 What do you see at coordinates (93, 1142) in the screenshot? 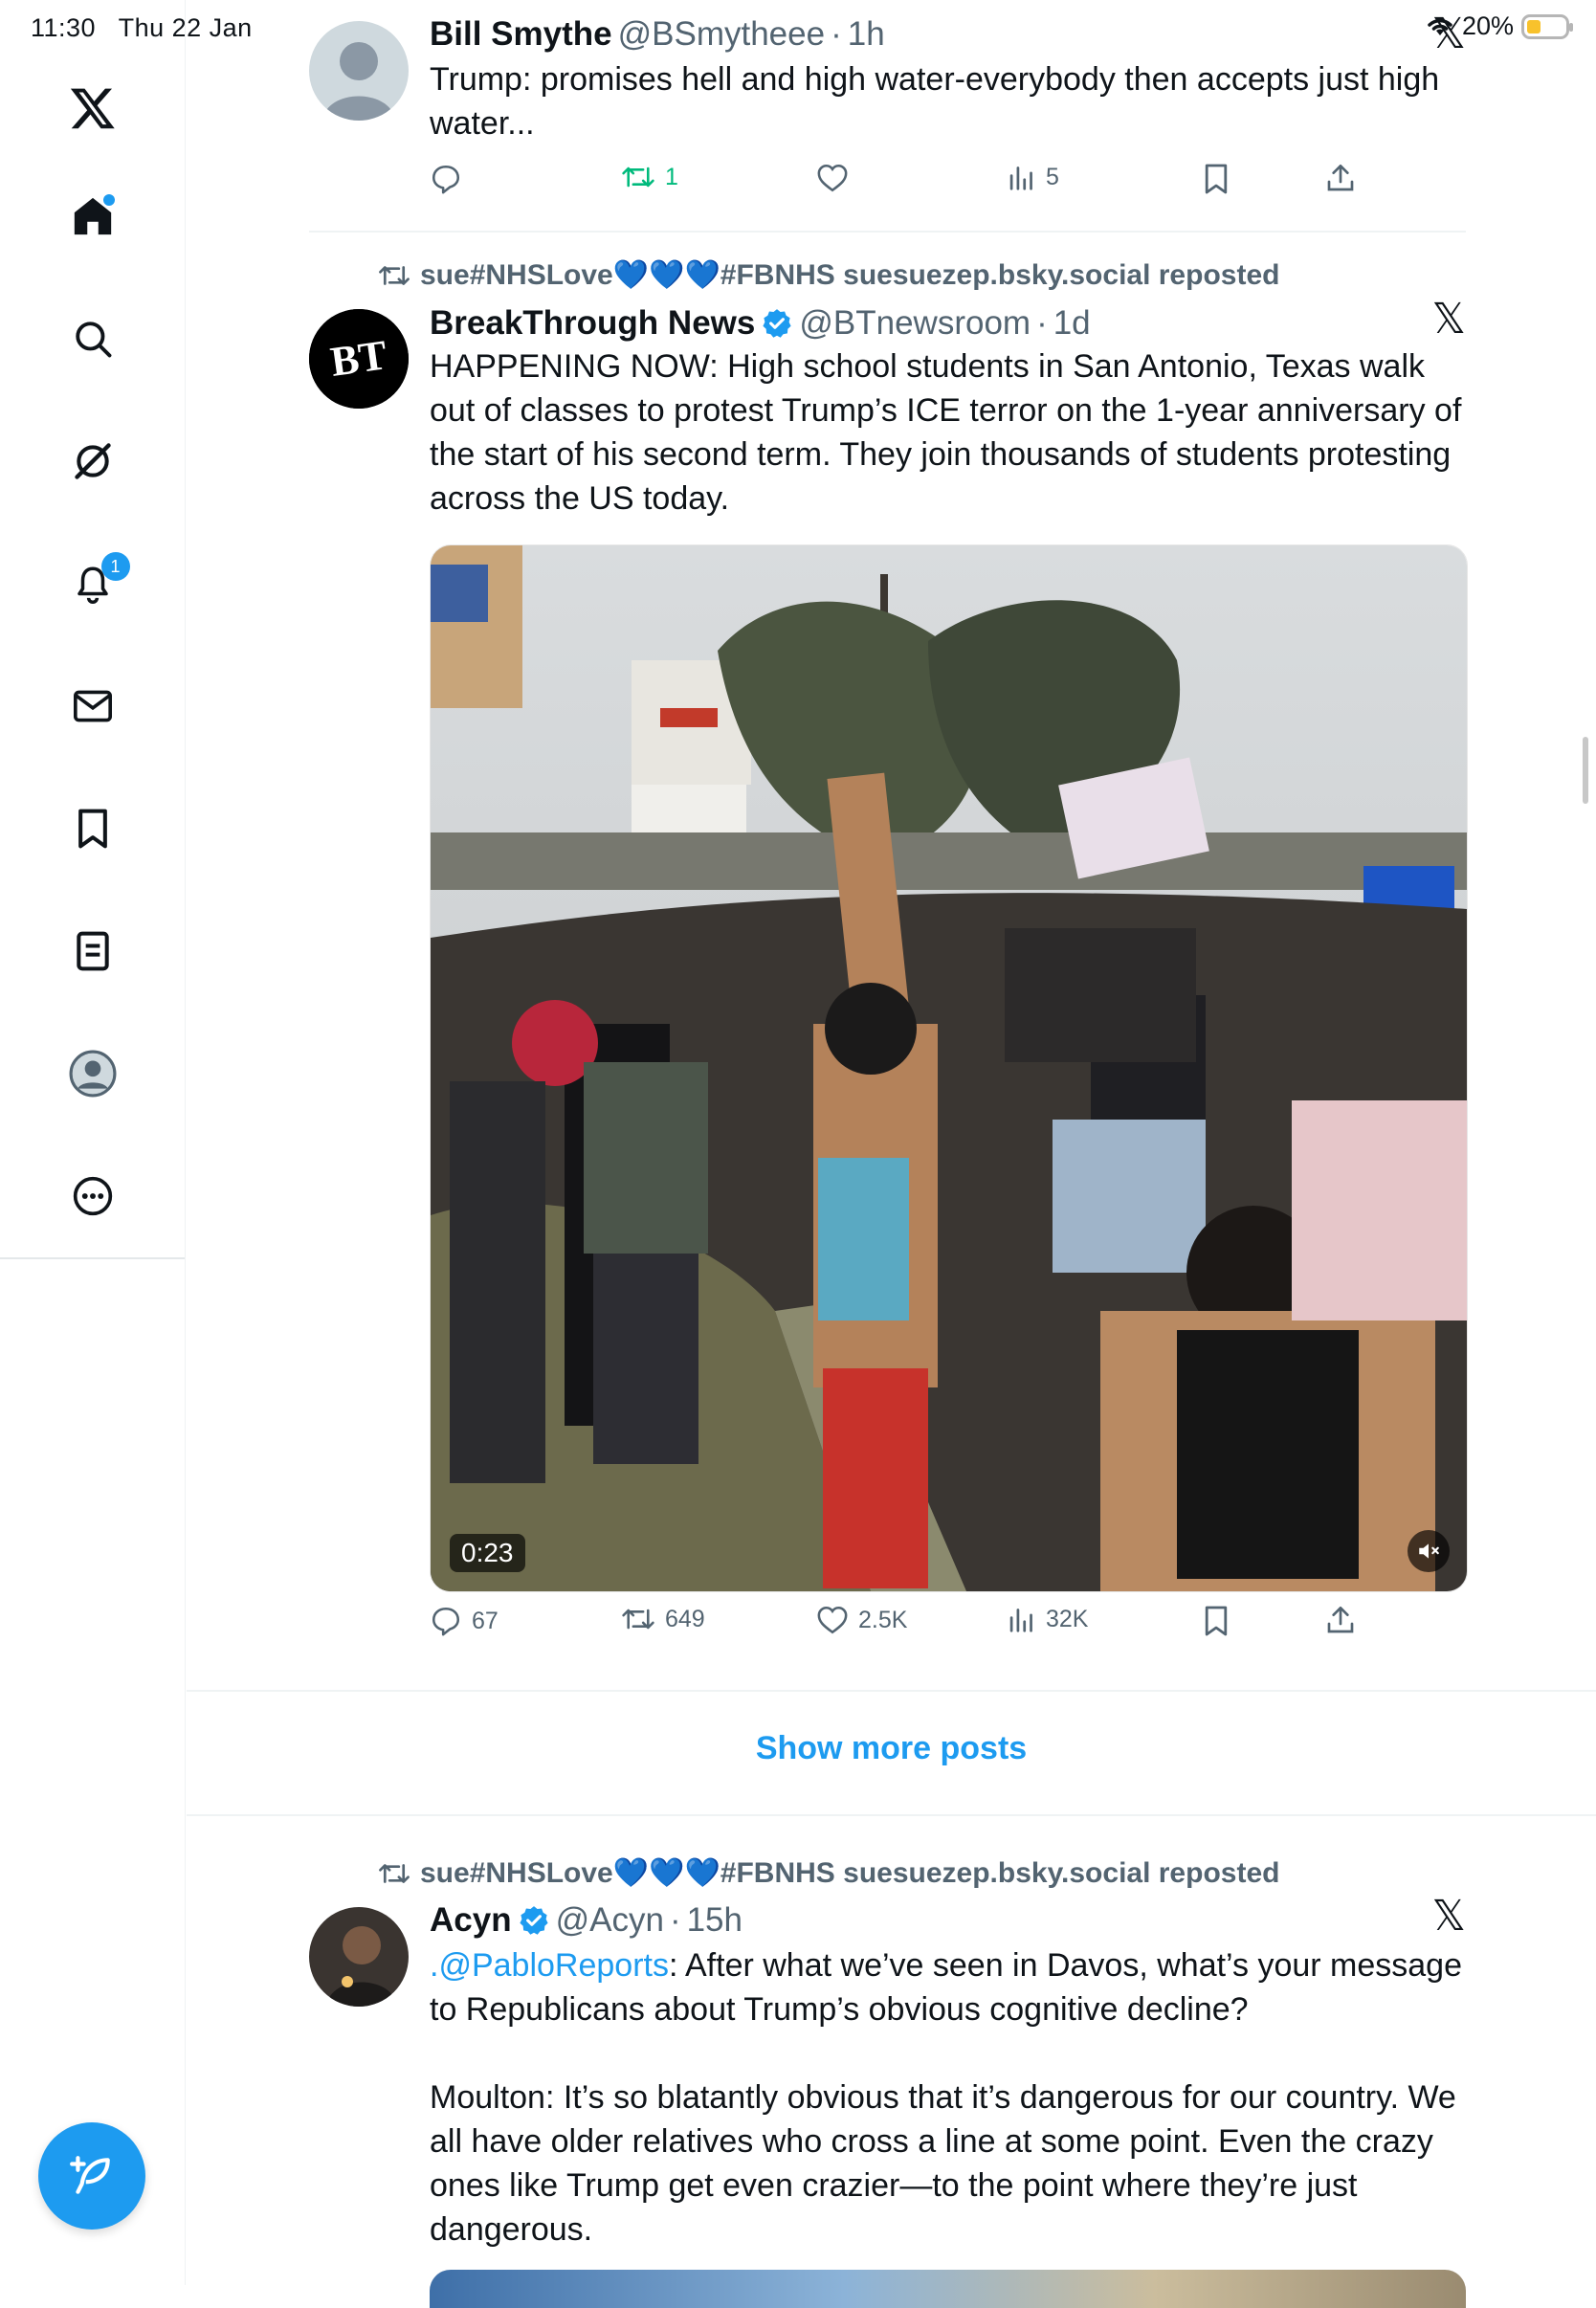
I see `sidebar-nav: 1` at bounding box center [93, 1142].